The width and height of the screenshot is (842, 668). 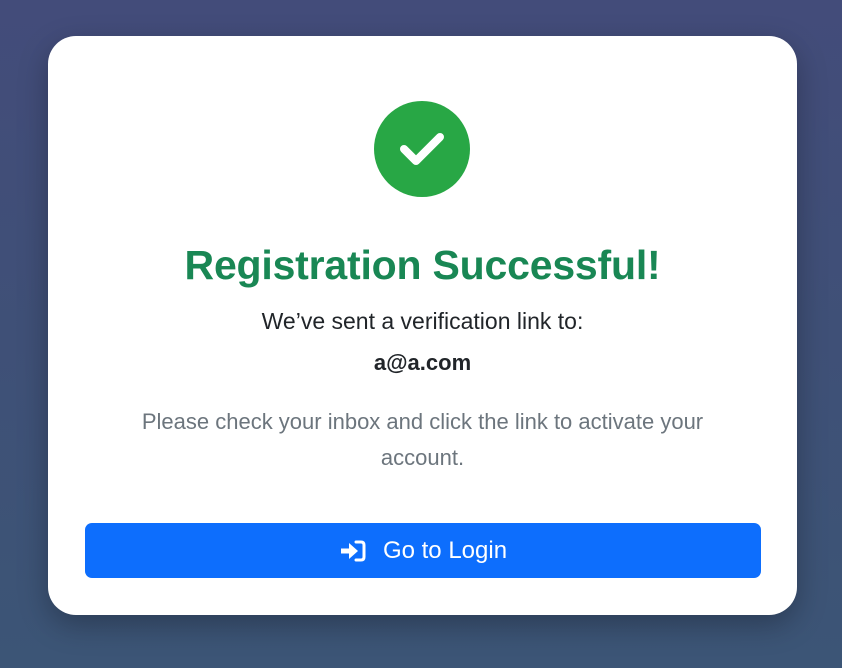 I want to click on page-title: Registration Successful!, so click(x=422, y=265).